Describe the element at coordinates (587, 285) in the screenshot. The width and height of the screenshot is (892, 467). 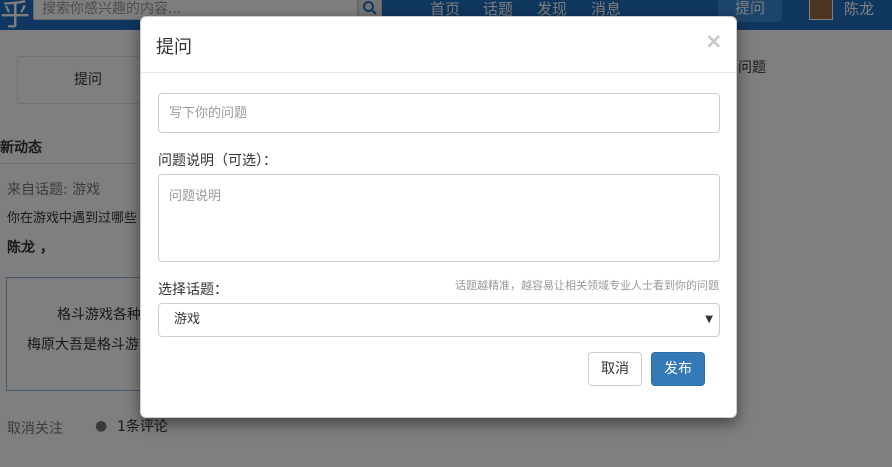
I see `topic-hint: 话题越精准，越容易让相关领域专业人士看到你的问题` at that location.